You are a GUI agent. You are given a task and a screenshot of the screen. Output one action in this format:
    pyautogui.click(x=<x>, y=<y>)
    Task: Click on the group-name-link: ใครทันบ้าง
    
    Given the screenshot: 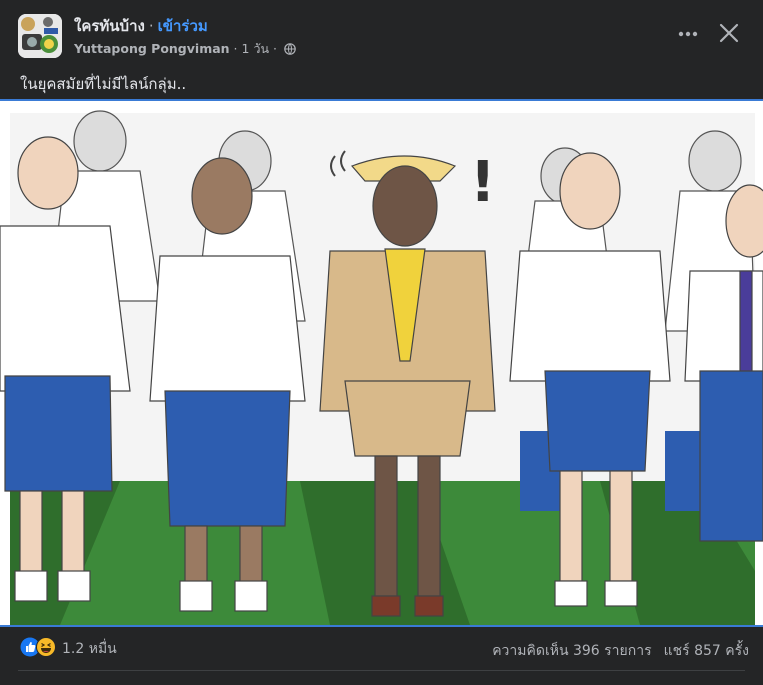 What is the action you would take?
    pyautogui.click(x=109, y=26)
    